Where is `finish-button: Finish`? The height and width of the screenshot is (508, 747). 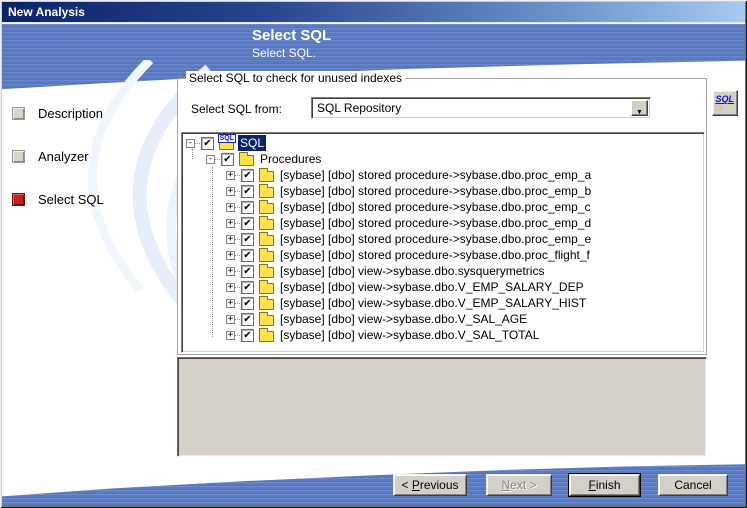
finish-button: Finish is located at coordinates (604, 485).